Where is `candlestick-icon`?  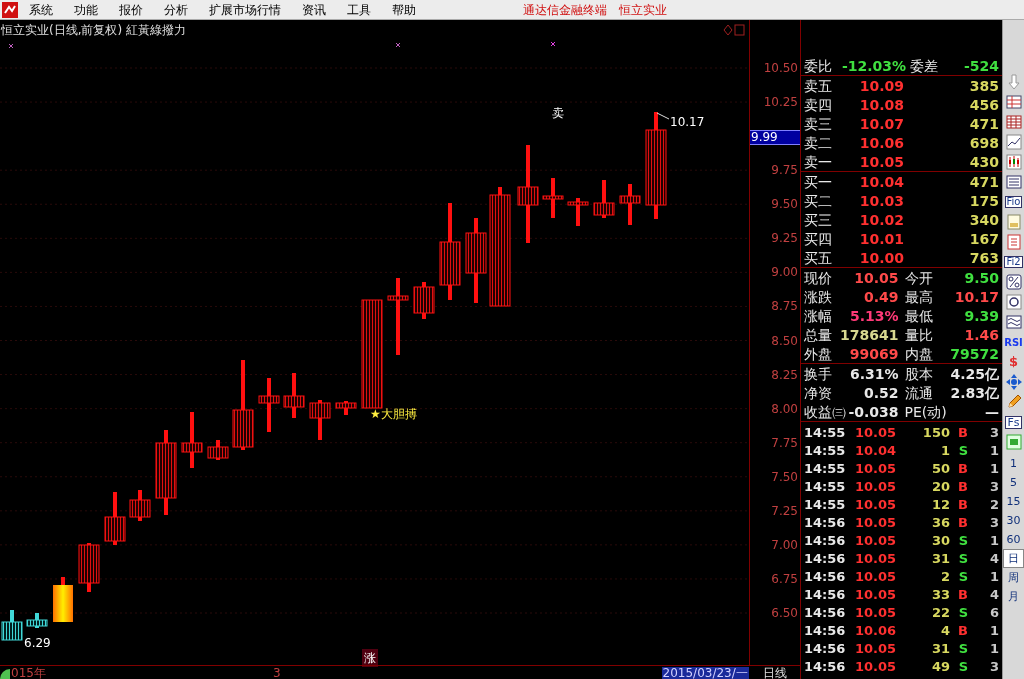 candlestick-icon is located at coordinates (1013, 162).